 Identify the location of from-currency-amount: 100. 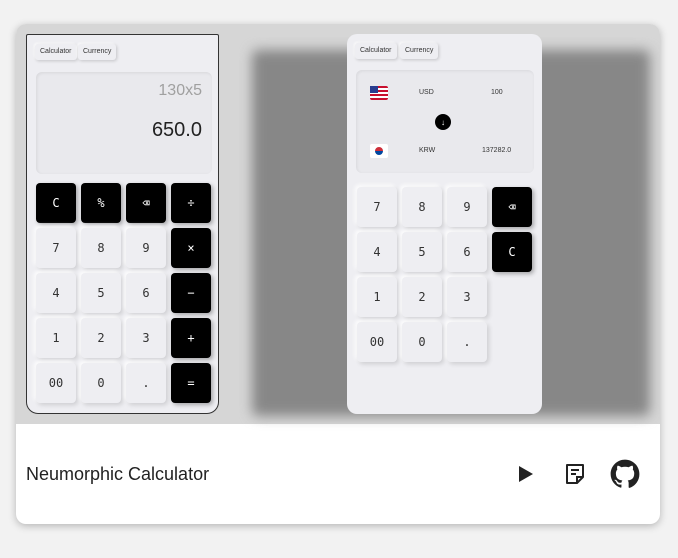
(497, 92).